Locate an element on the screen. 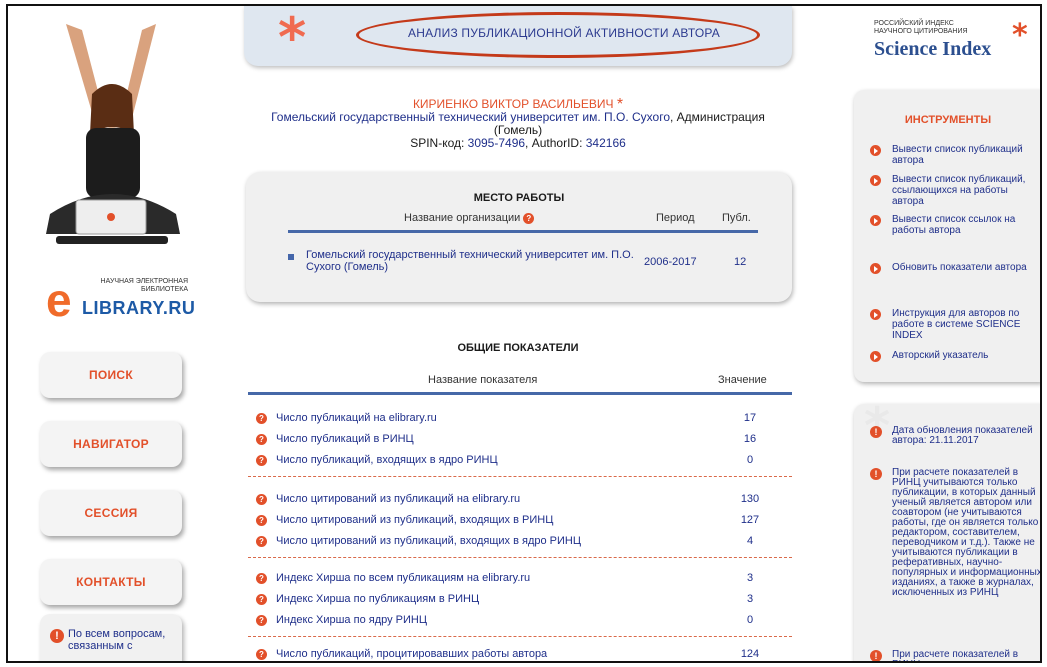 The image size is (1047, 667). nav-button-session: СЕССИЯ is located at coordinates (111, 513).